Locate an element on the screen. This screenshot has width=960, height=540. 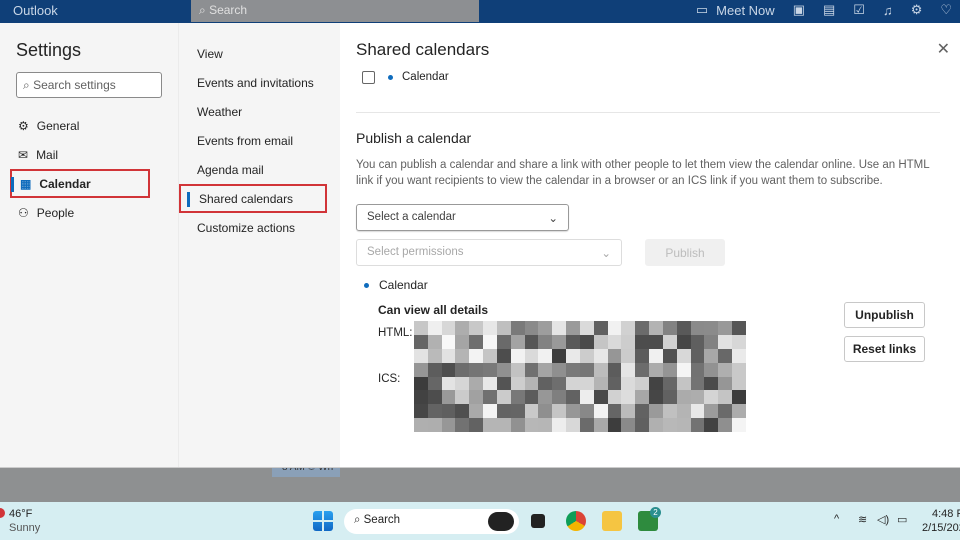
weather-alert-icon is located at coordinates (2, 513).